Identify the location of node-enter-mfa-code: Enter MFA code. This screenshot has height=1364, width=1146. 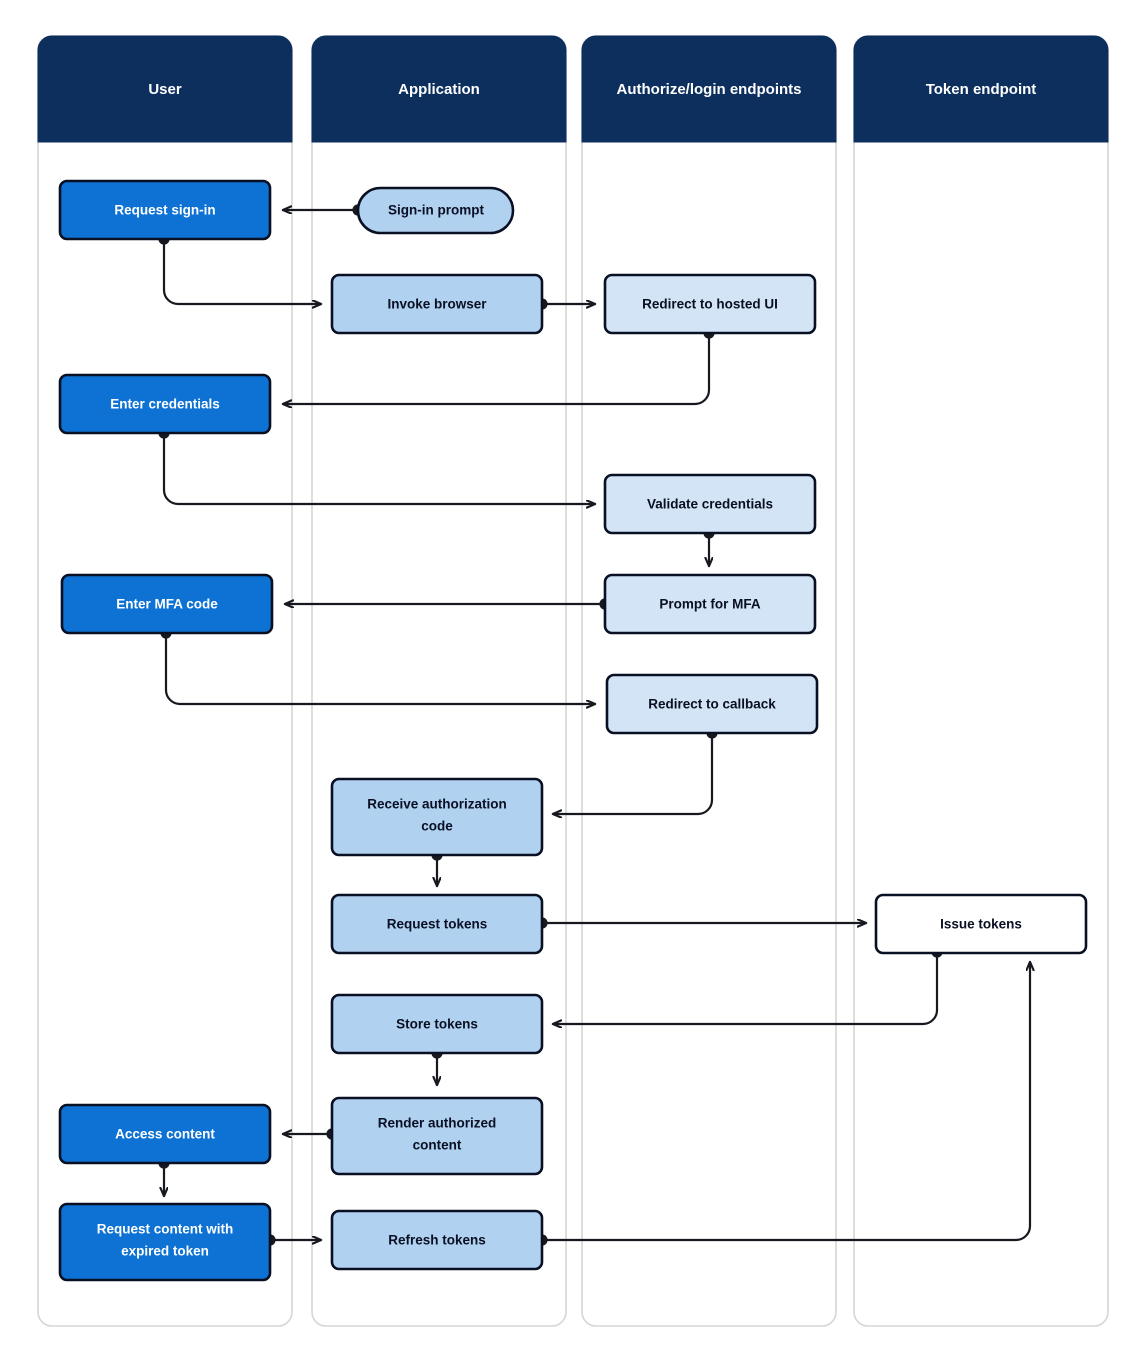
(167, 604).